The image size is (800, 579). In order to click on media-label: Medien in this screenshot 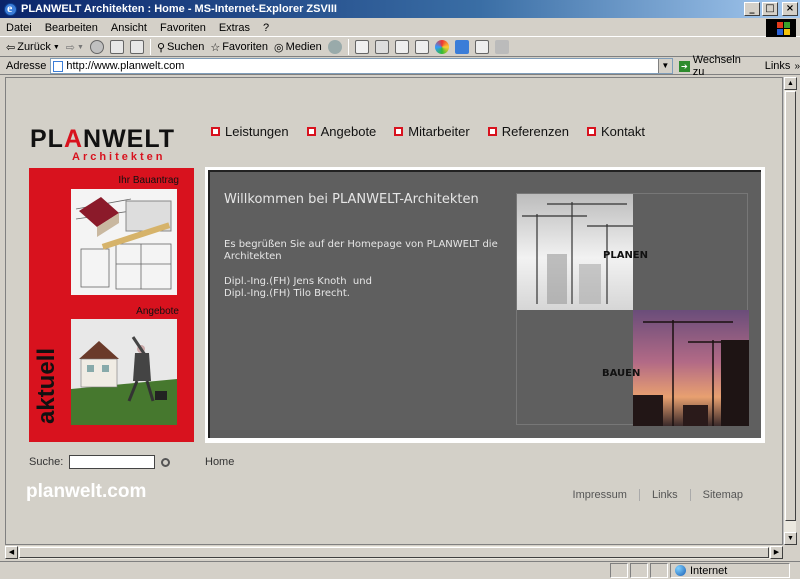, I will do `click(303, 47)`.